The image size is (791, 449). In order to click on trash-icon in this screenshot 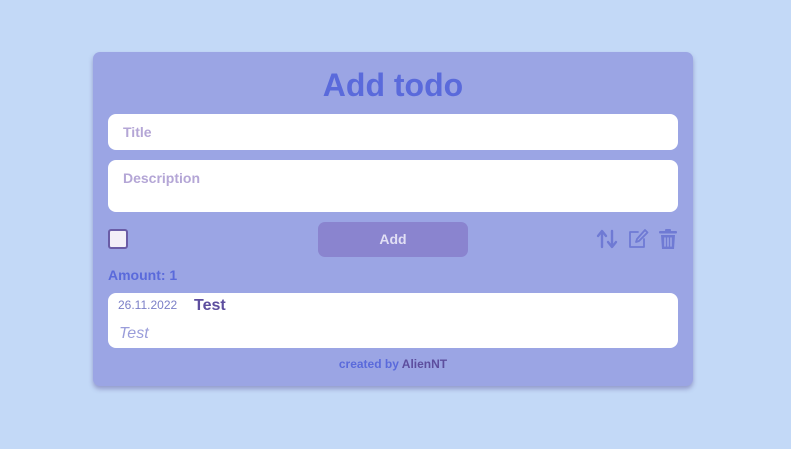, I will do `click(668, 239)`.